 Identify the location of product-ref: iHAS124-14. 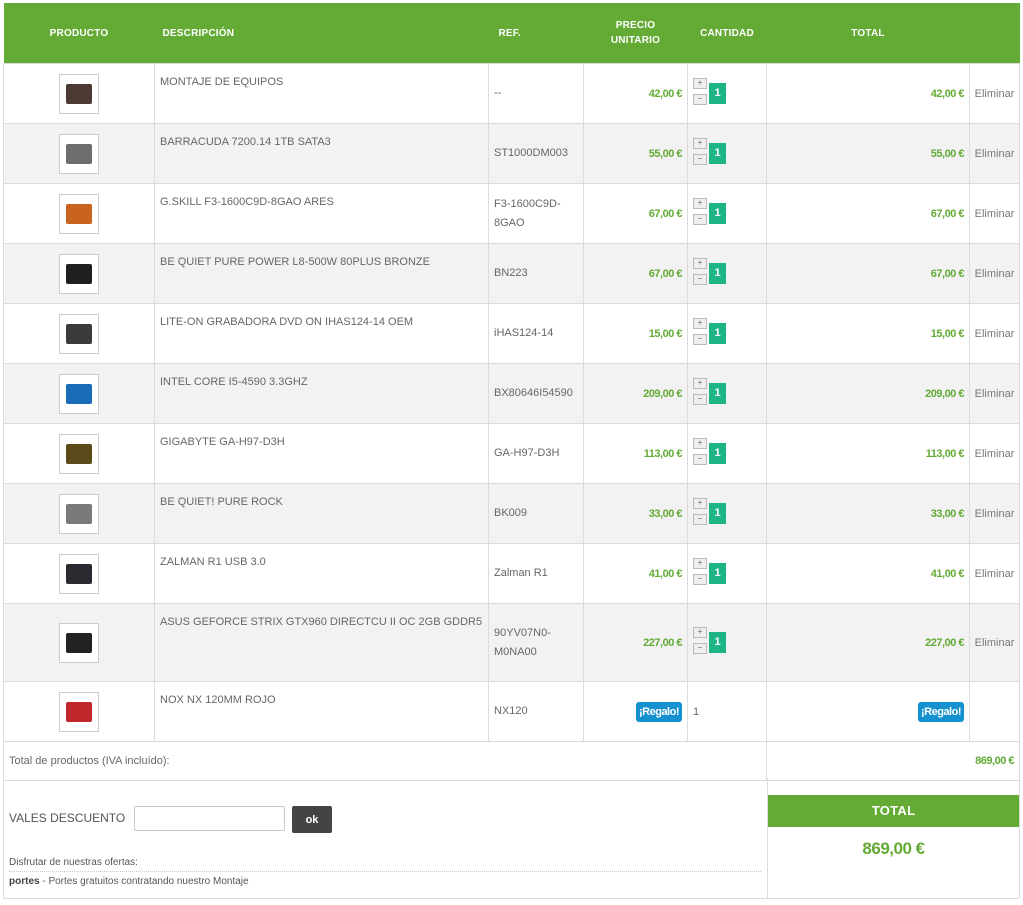
(536, 333).